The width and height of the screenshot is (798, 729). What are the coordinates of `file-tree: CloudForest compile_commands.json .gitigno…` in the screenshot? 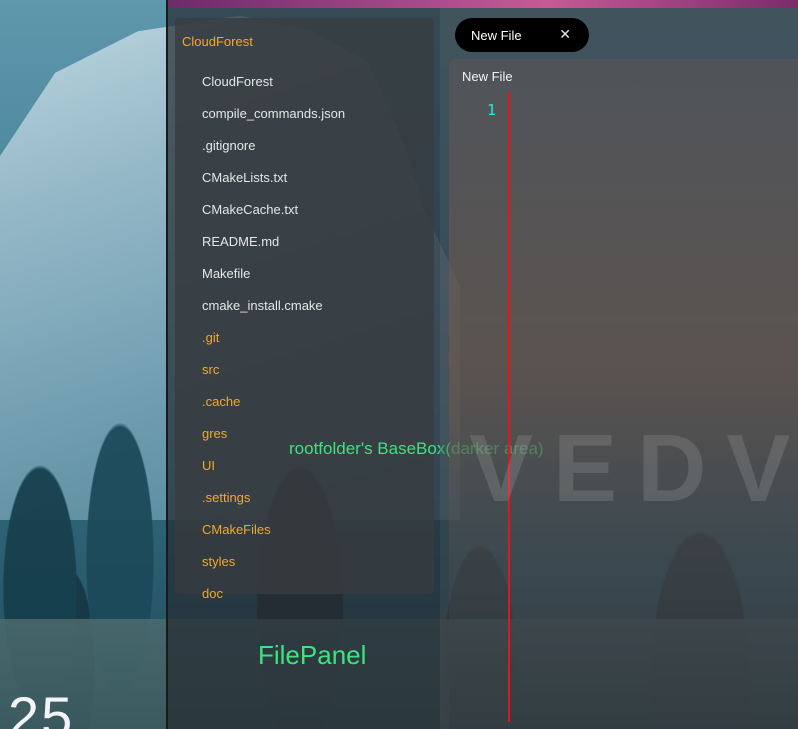 It's located at (273, 338).